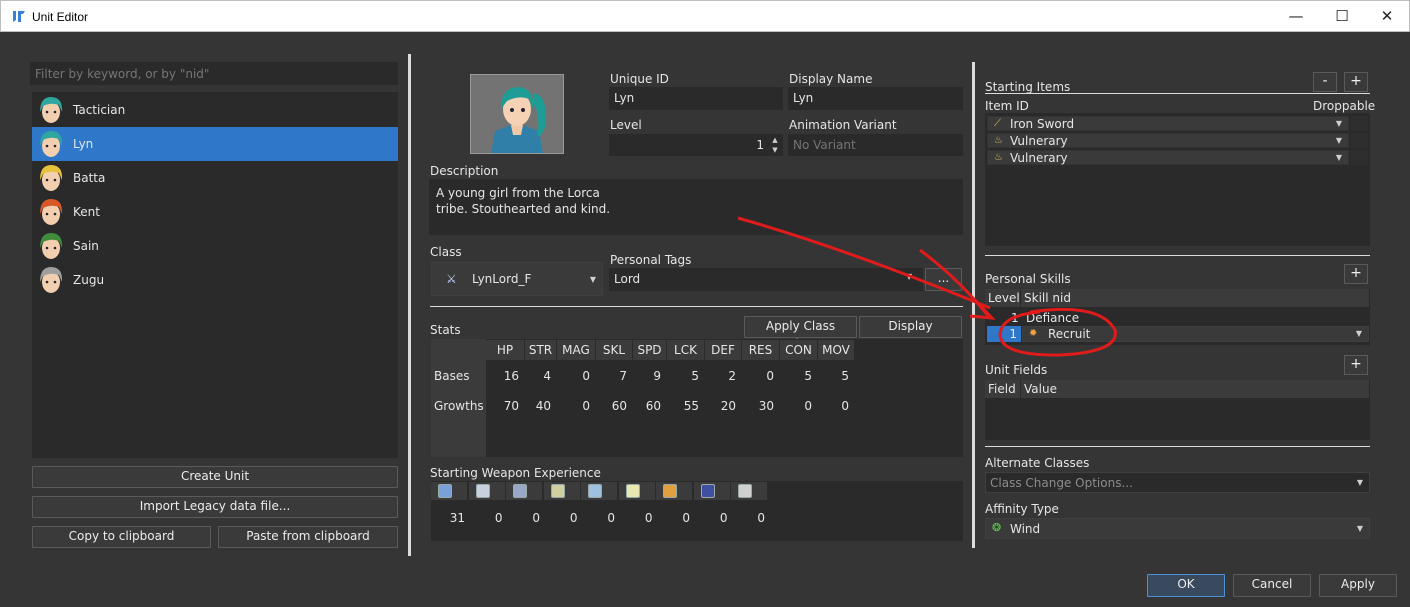 The image size is (1410, 607). I want to click on staff-icon, so click(595, 491).